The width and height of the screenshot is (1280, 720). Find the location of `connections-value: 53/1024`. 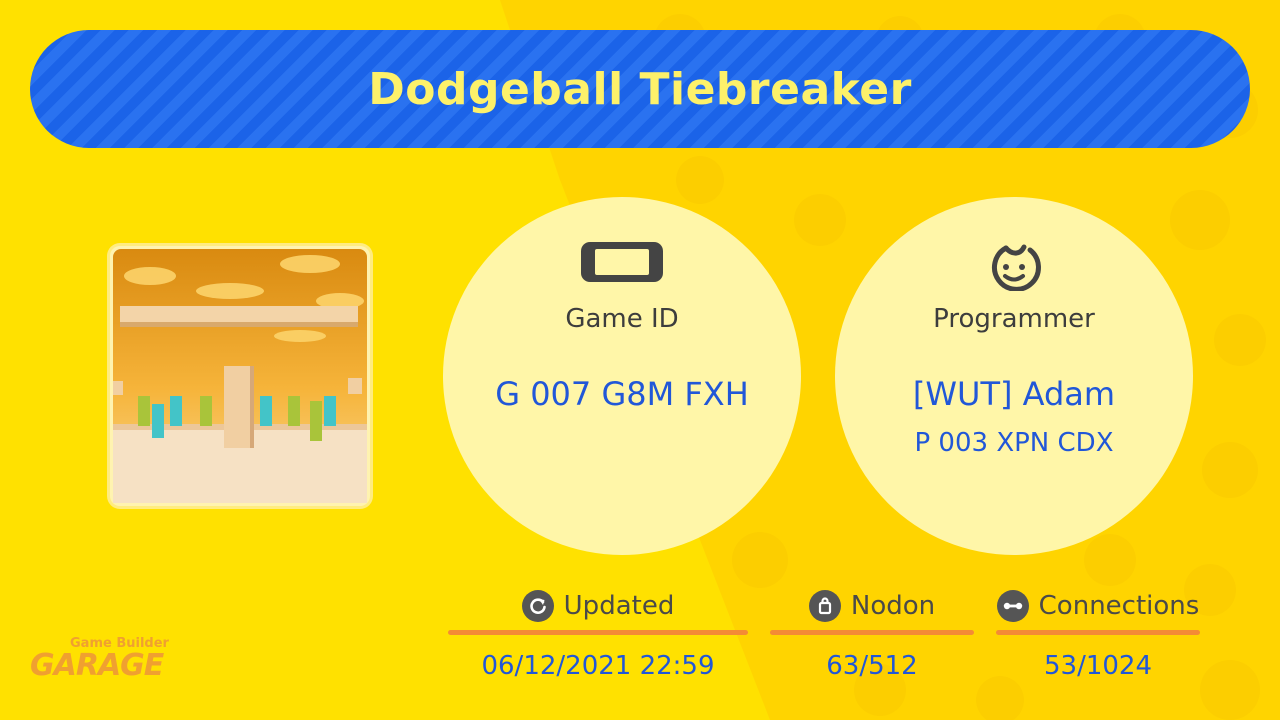

connections-value: 53/1024 is located at coordinates (1097, 666).